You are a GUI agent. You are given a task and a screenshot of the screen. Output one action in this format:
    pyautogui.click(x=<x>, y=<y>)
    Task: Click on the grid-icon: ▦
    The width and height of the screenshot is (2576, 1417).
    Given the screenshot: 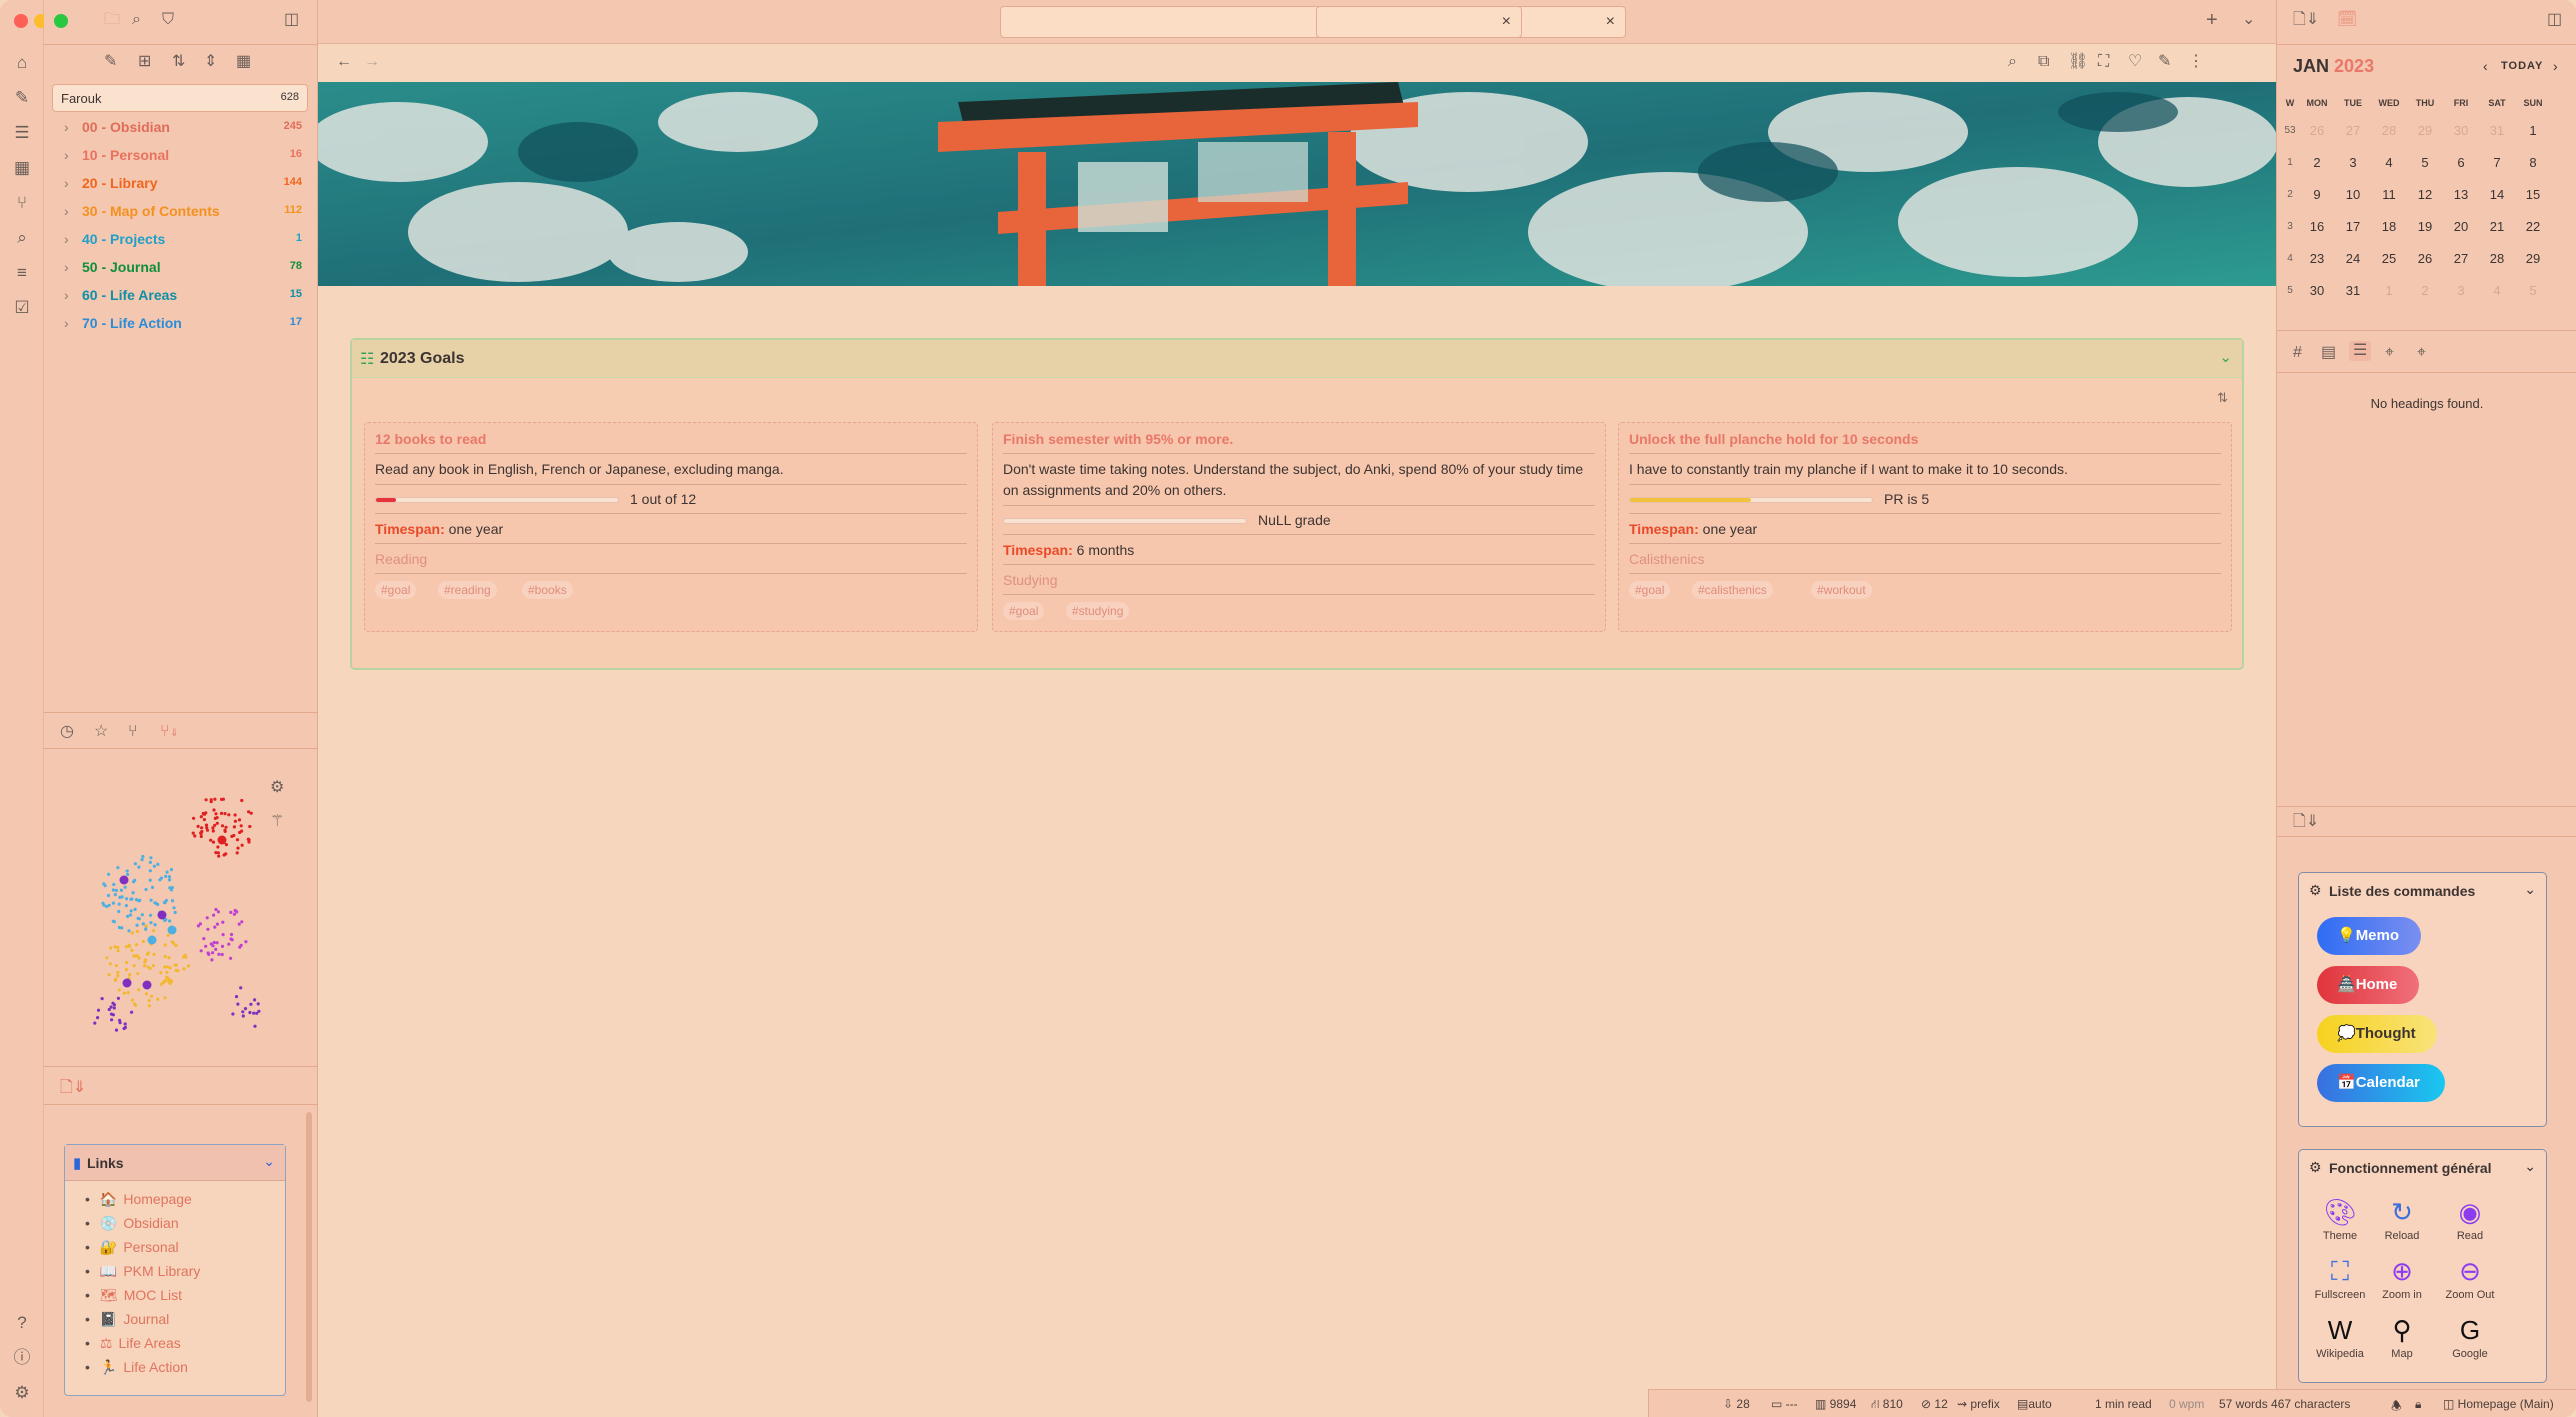 What is the action you would take?
    pyautogui.click(x=243, y=62)
    